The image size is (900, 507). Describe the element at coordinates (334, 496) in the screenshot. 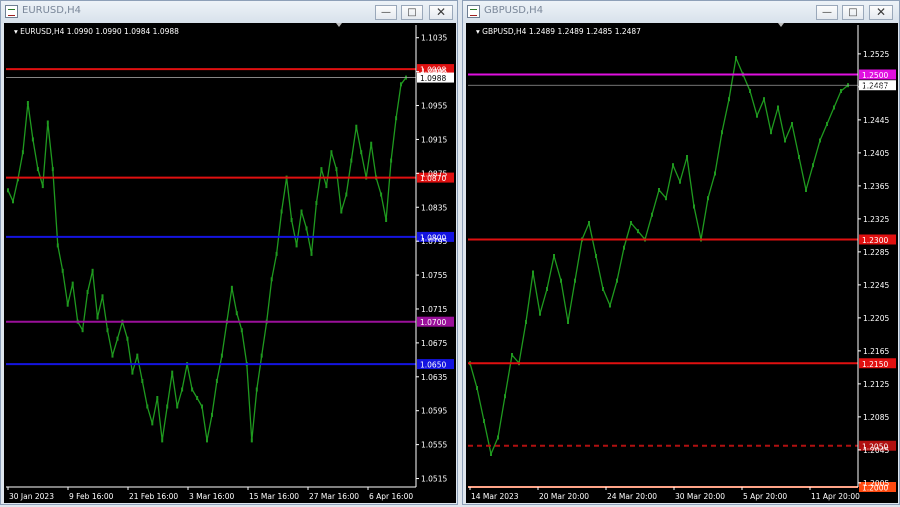

I see `x-tick-label: 27 Mar 16:00` at that location.